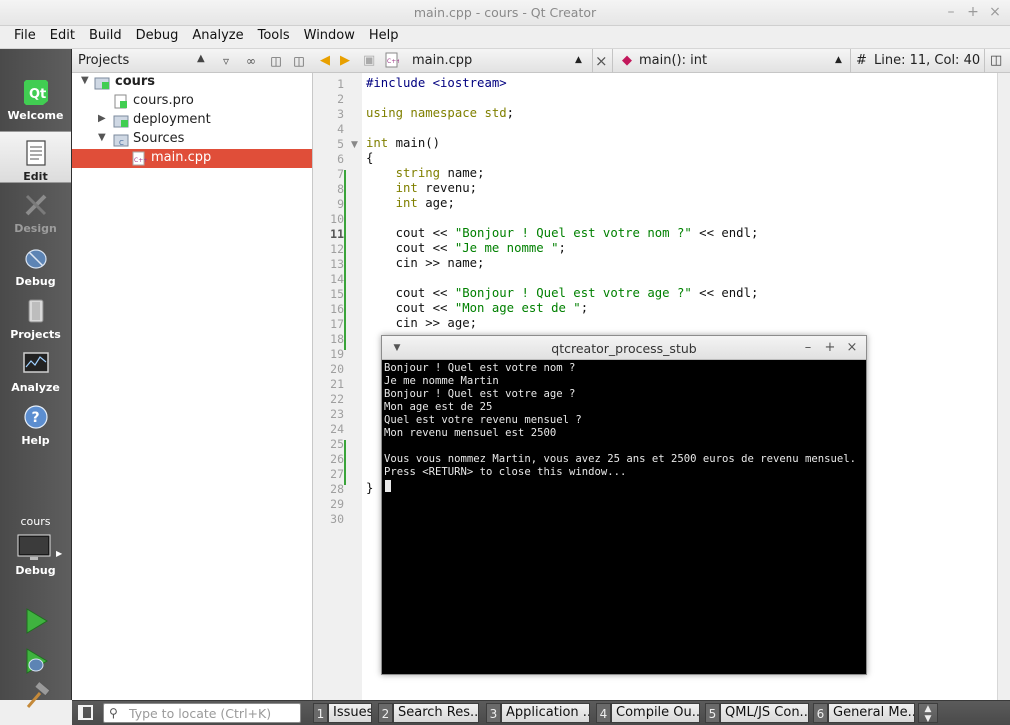 This screenshot has height=725, width=1010. I want to click on menu-analyze: Analyze, so click(217, 37).